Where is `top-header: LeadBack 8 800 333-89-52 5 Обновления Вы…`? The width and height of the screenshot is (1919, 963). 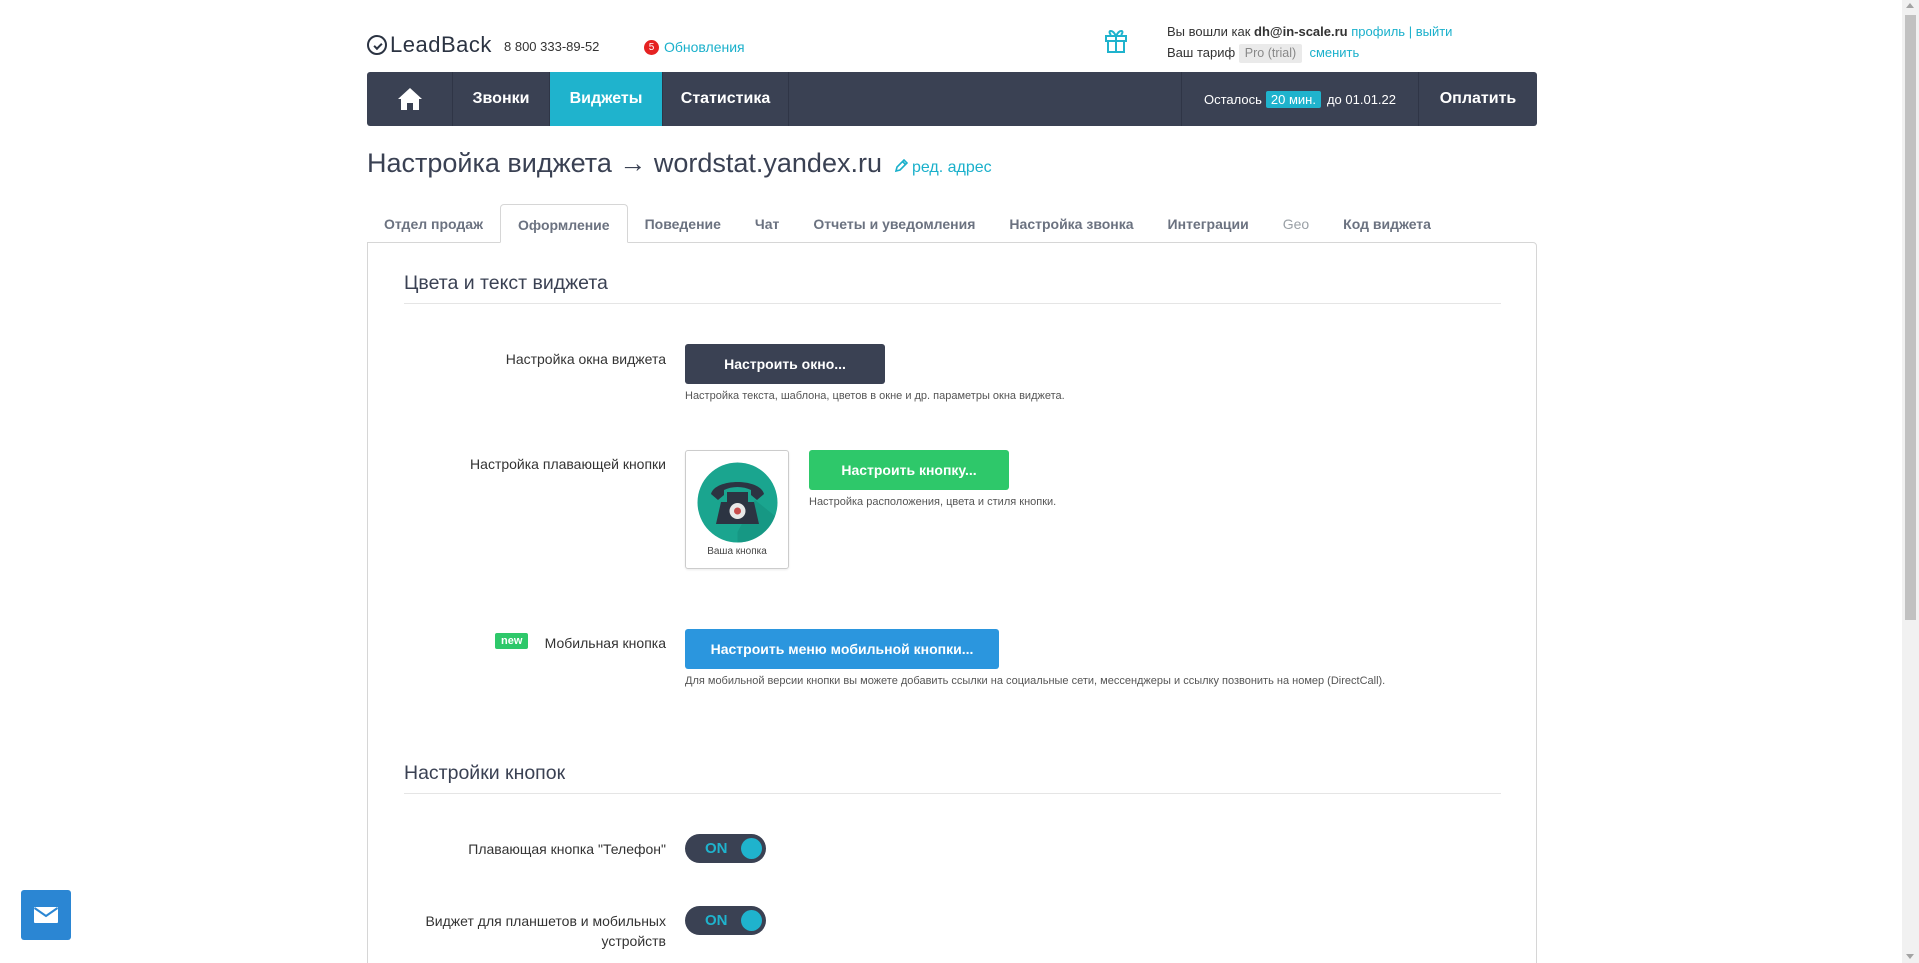 top-header: LeadBack 8 800 333-89-52 5 Обновления Вы… is located at coordinates (952, 36).